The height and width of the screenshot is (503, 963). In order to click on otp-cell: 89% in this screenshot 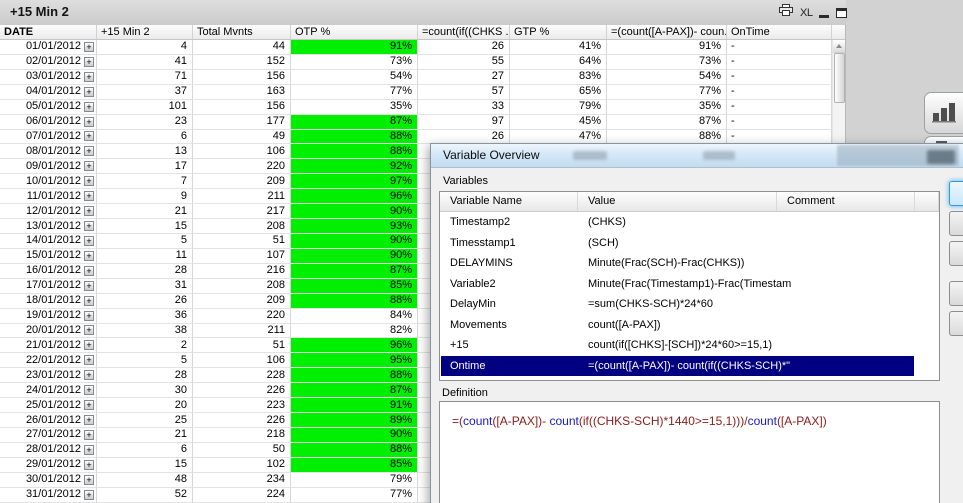, I will do `click(354, 420)`.